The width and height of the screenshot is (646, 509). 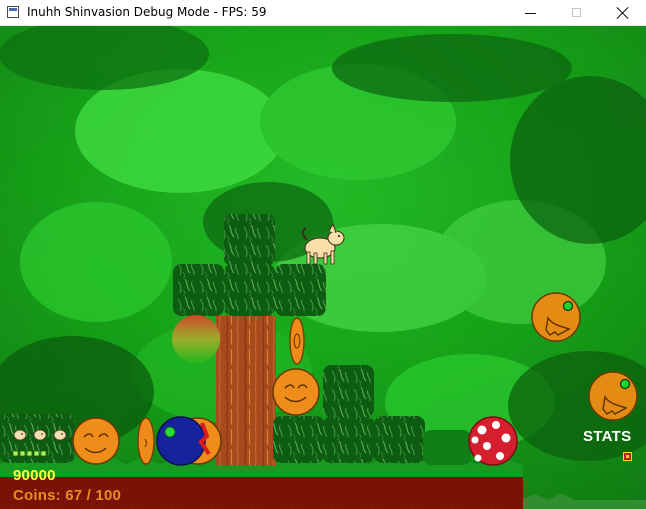 What do you see at coordinates (607, 436) in the screenshot?
I see `stats-button: STATS` at bounding box center [607, 436].